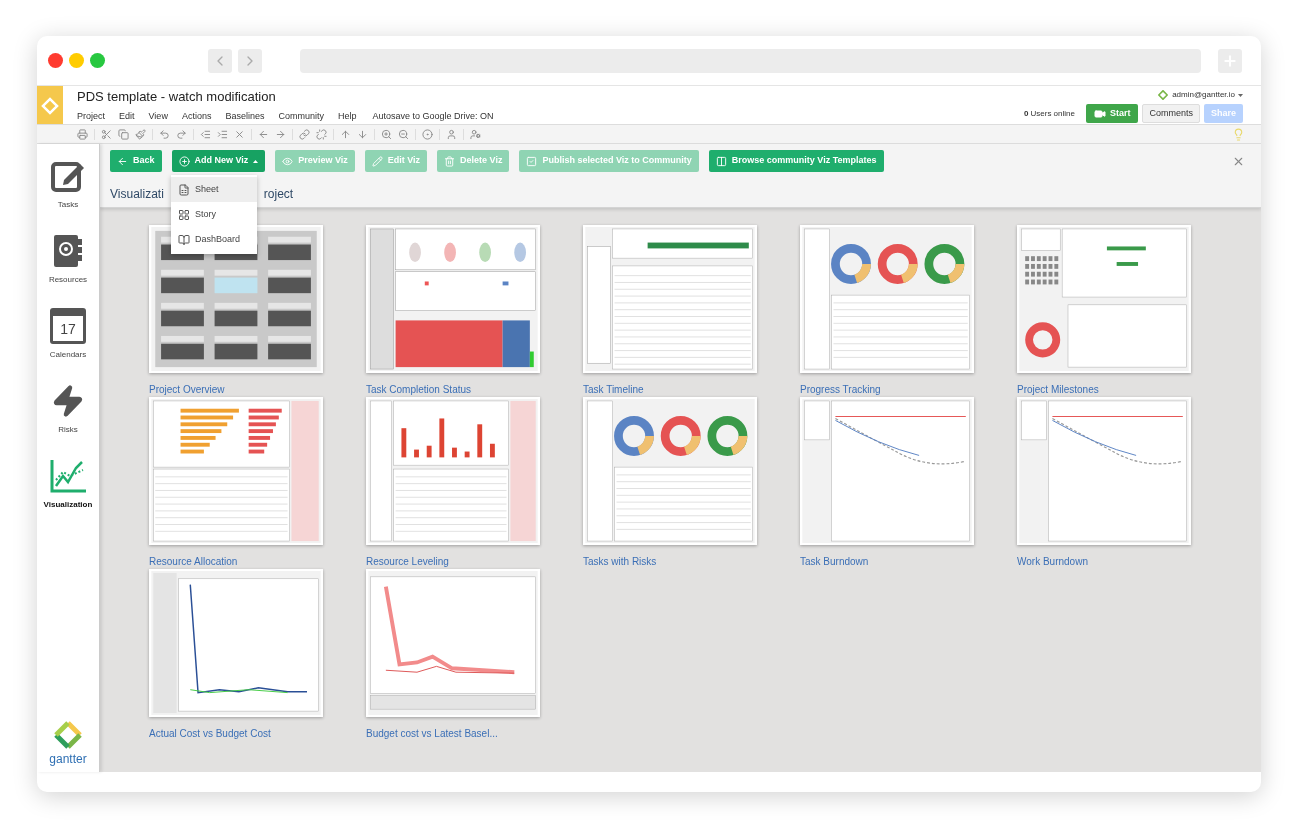 This screenshot has width=1303, height=835. I want to click on section-heading: Visualizati, so click(137, 194).